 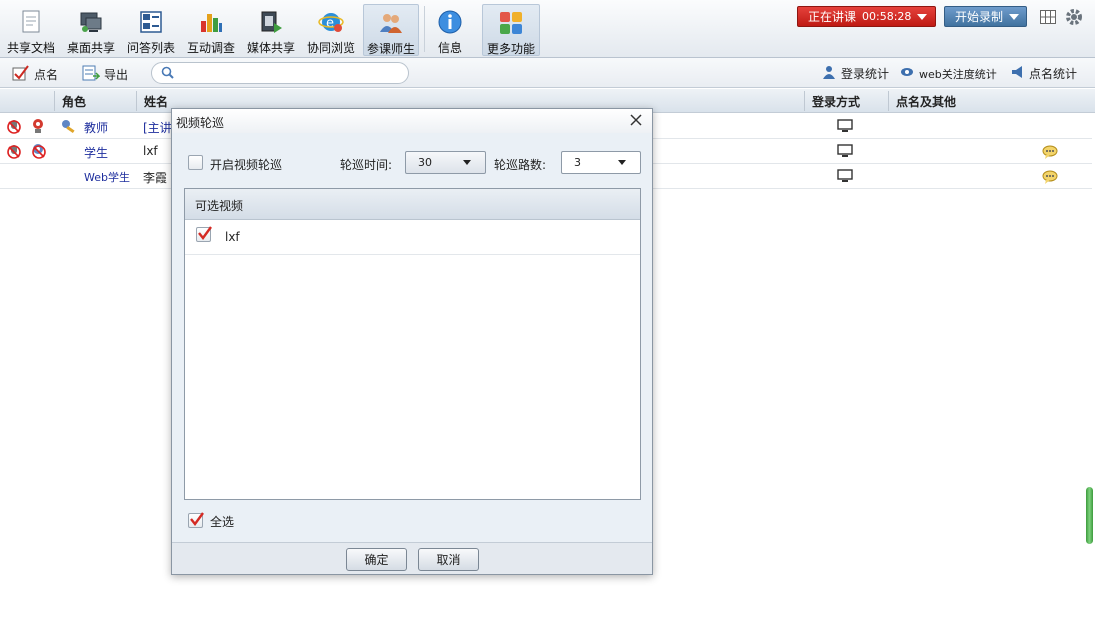 I want to click on ok-label: 确定, so click(x=376, y=560).